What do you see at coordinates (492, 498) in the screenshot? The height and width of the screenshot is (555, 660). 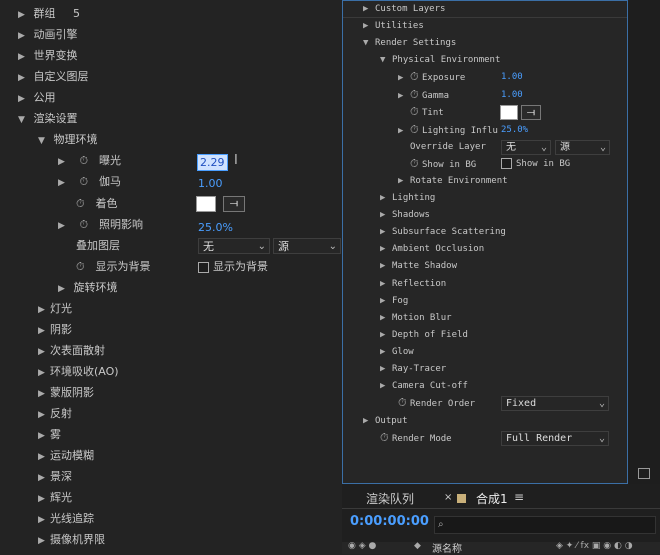 I see `tab-composition: 合成1` at bounding box center [492, 498].